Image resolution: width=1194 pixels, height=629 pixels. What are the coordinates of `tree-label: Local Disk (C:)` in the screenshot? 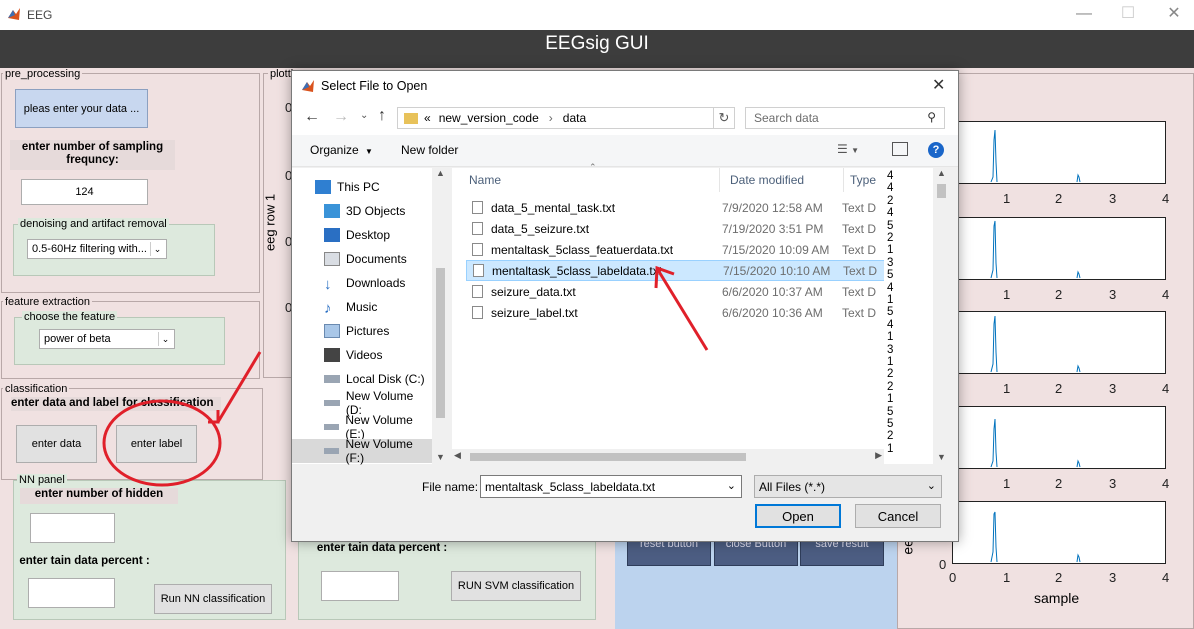 It's located at (385, 379).